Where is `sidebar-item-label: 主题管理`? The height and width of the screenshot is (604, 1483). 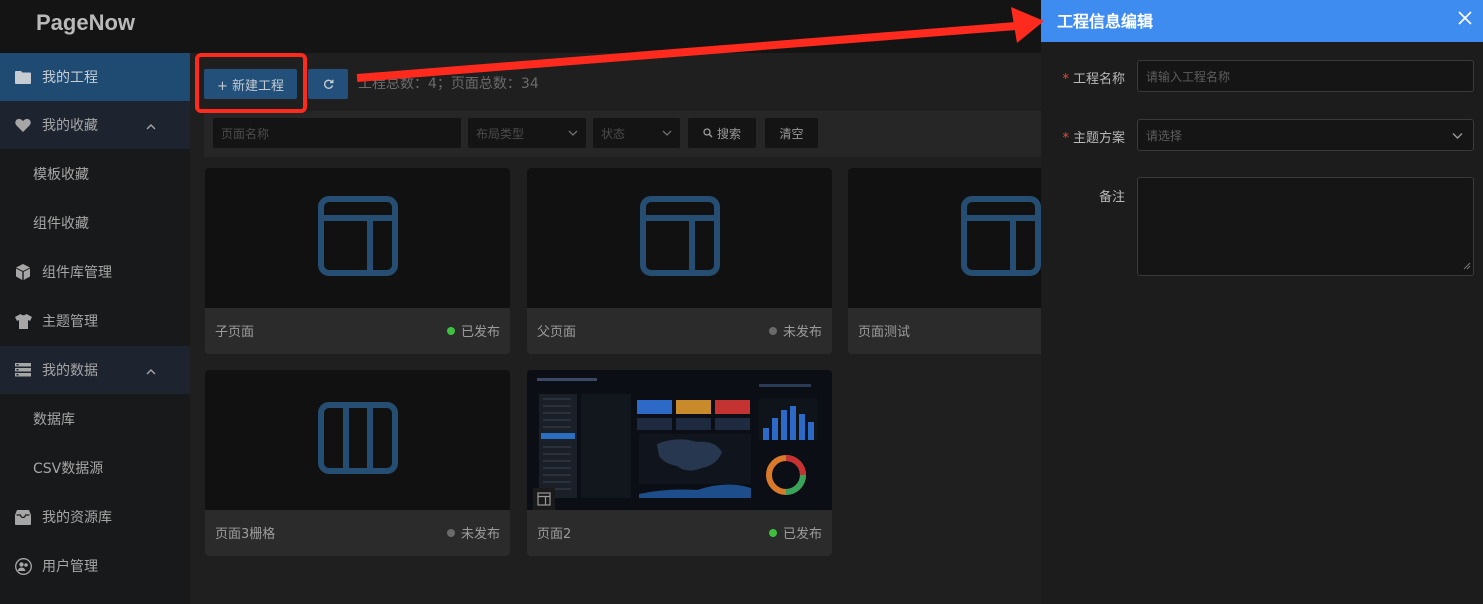
sidebar-item-label: 主题管理 is located at coordinates (70, 322).